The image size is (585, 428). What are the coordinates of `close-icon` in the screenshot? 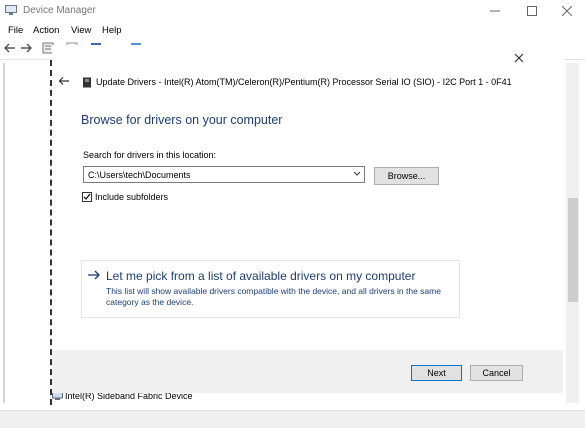 It's located at (567, 11).